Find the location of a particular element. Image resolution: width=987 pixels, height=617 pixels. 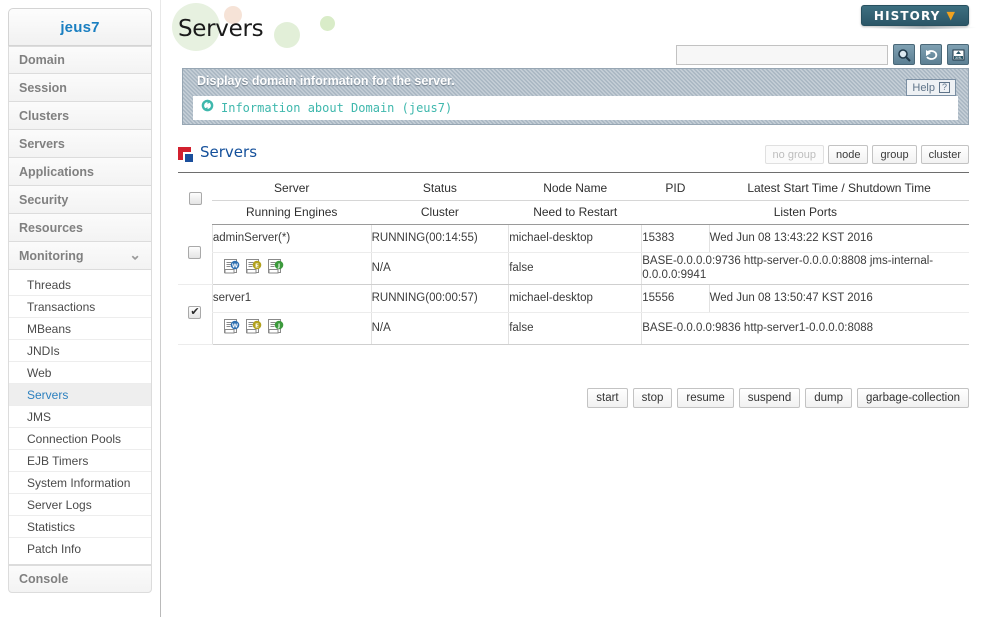

sidebar-item-applications: Applications is located at coordinates (80, 172).